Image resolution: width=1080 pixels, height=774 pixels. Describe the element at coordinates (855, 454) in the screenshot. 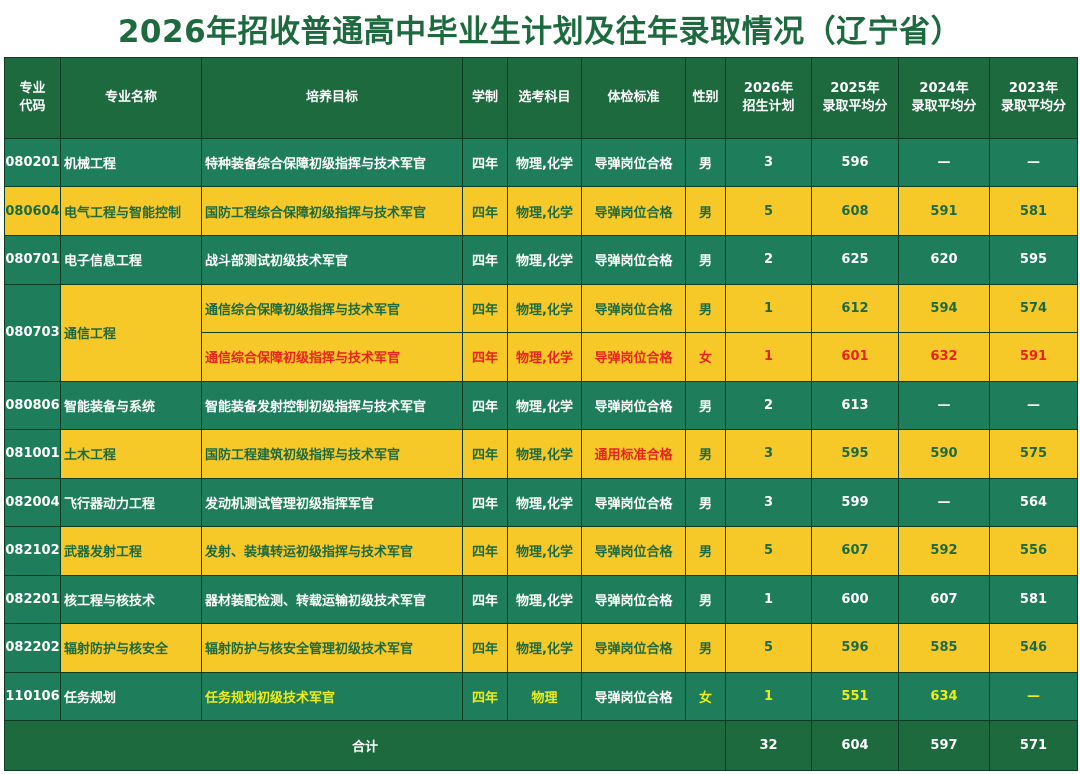

I see `cell-score-2025: 595` at that location.